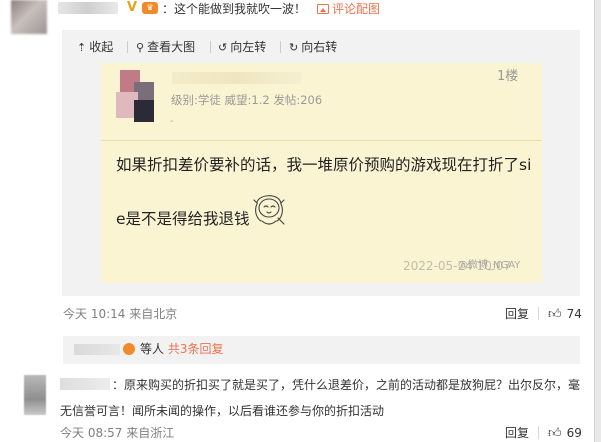 The width and height of the screenshot is (601, 442). What do you see at coordinates (269, 210) in the screenshot?
I see `sticker-girl-icon` at bounding box center [269, 210].